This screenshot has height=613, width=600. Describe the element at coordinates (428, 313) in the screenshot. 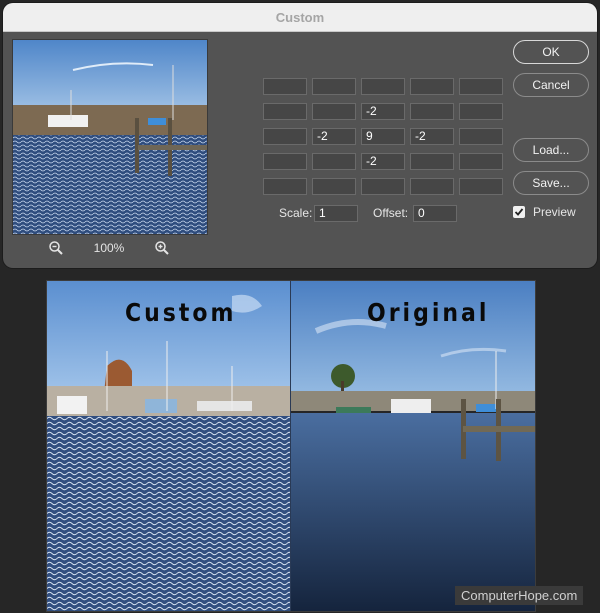

I see `original-label: Original` at that location.